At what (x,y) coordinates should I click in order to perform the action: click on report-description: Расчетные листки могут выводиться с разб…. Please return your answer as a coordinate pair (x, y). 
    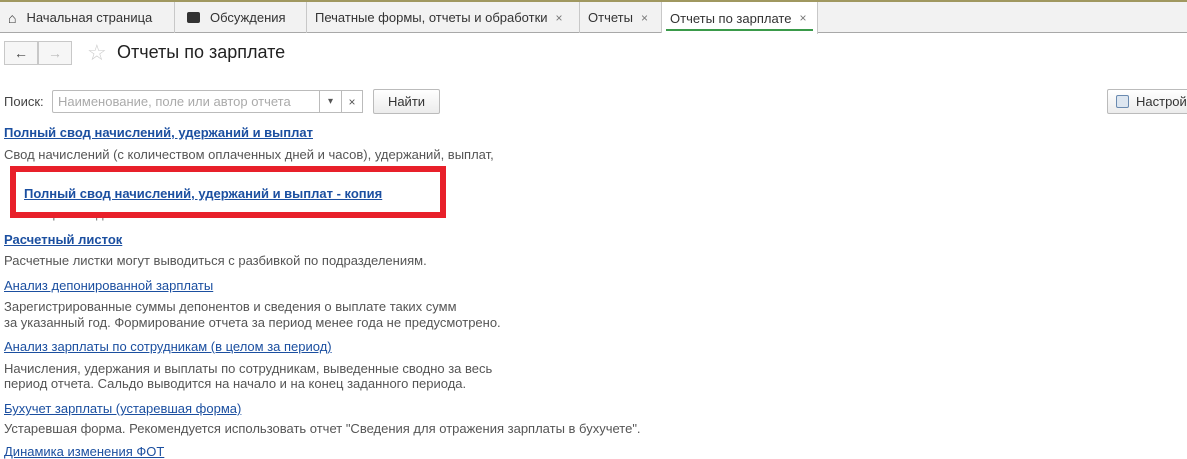
    Looking at the image, I should click on (215, 260).